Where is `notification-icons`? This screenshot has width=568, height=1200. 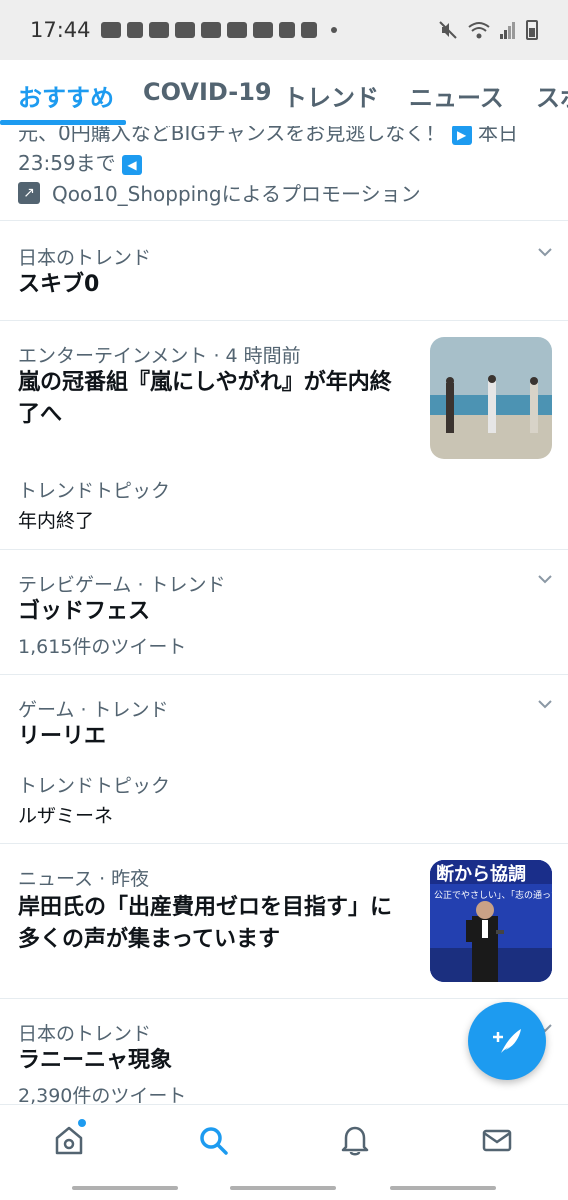 notification-icons is located at coordinates (218, 30).